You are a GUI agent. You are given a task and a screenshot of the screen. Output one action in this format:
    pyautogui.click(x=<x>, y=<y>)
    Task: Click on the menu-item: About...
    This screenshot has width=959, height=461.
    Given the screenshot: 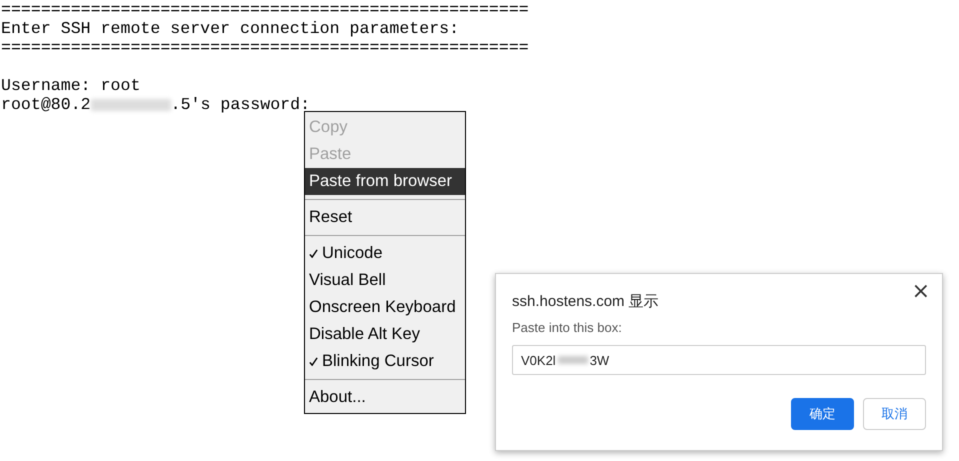 What is the action you would take?
    pyautogui.click(x=385, y=397)
    